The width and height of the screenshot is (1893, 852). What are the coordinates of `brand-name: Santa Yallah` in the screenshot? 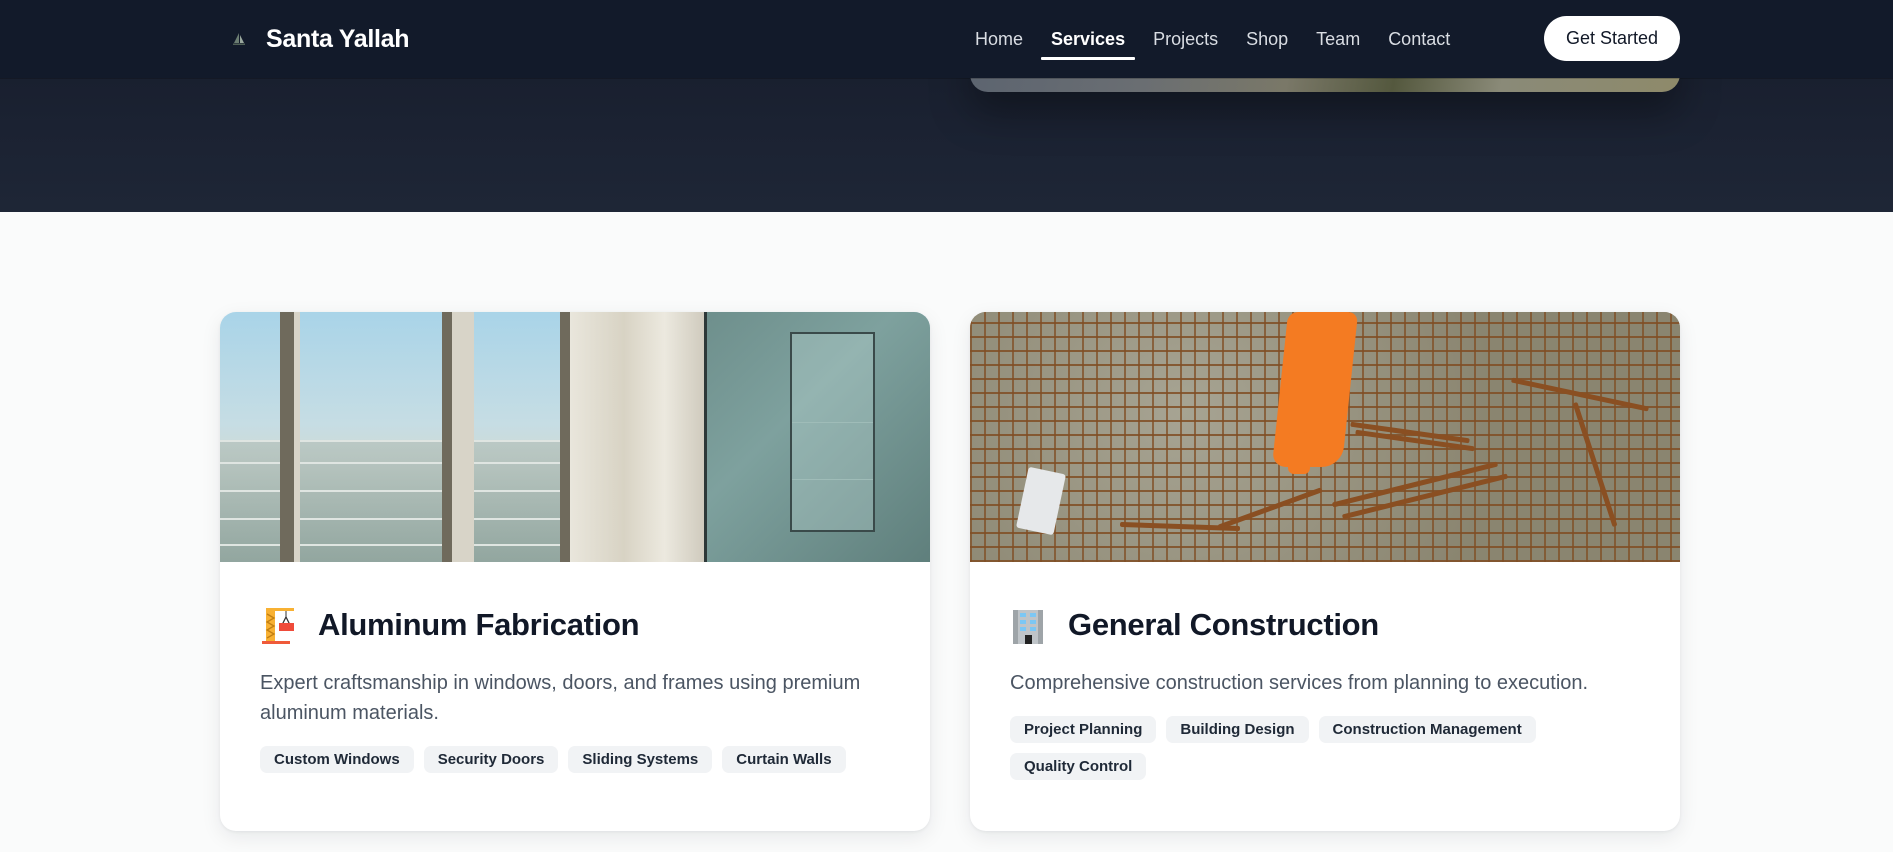 It's located at (338, 38).